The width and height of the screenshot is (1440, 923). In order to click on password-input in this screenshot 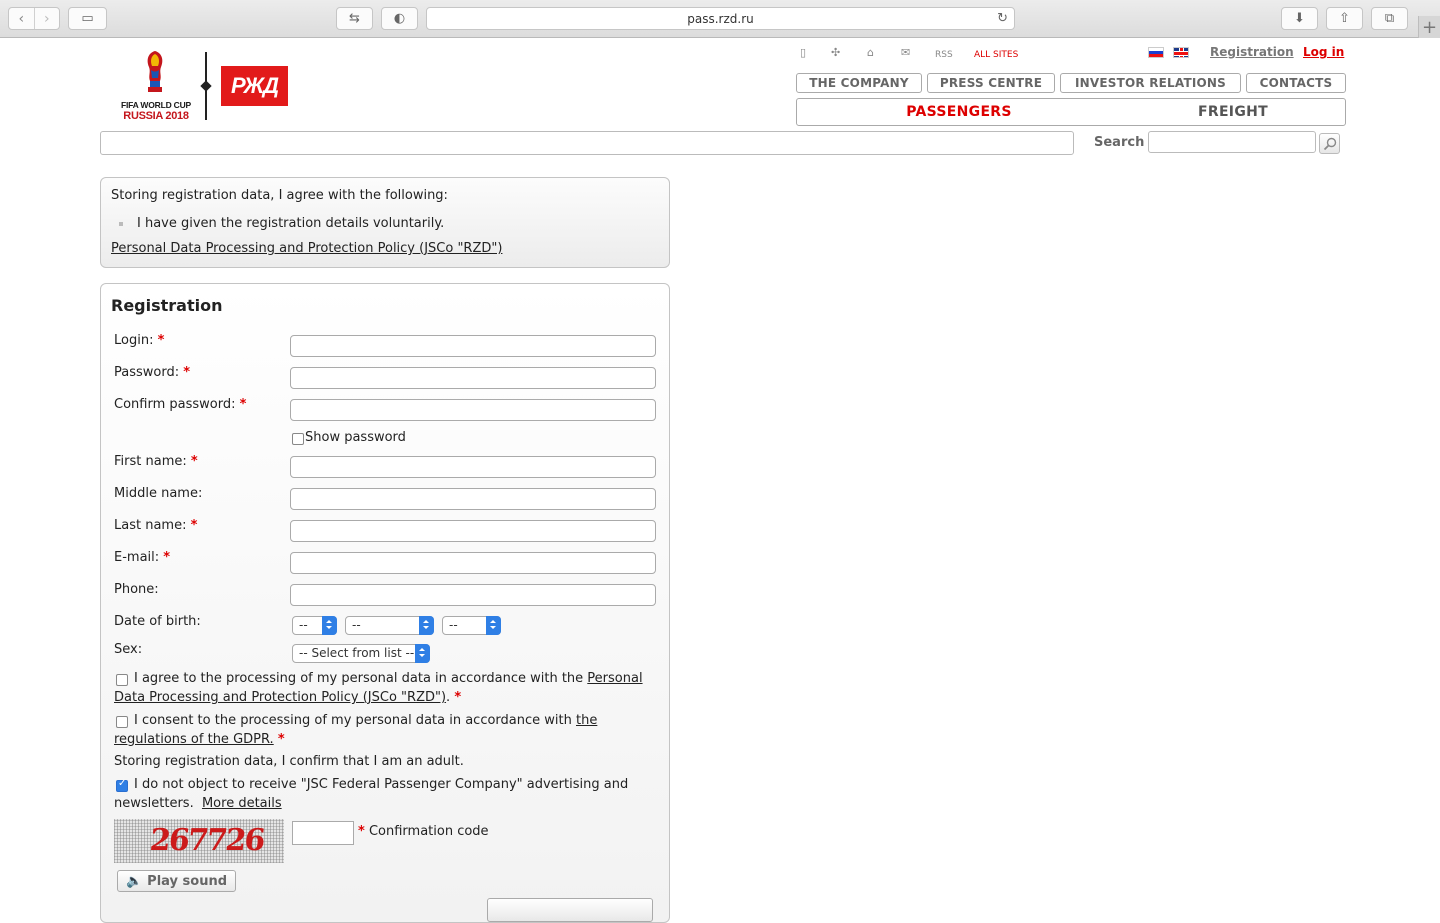, I will do `click(473, 378)`.